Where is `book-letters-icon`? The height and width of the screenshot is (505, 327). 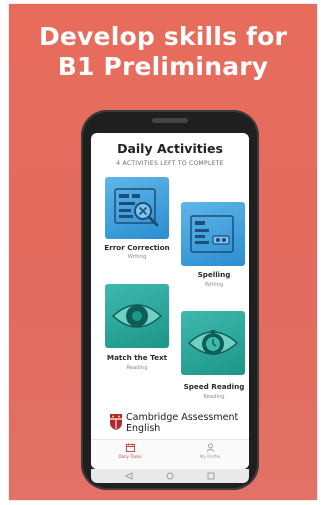
book-letters-icon is located at coordinates (212, 234).